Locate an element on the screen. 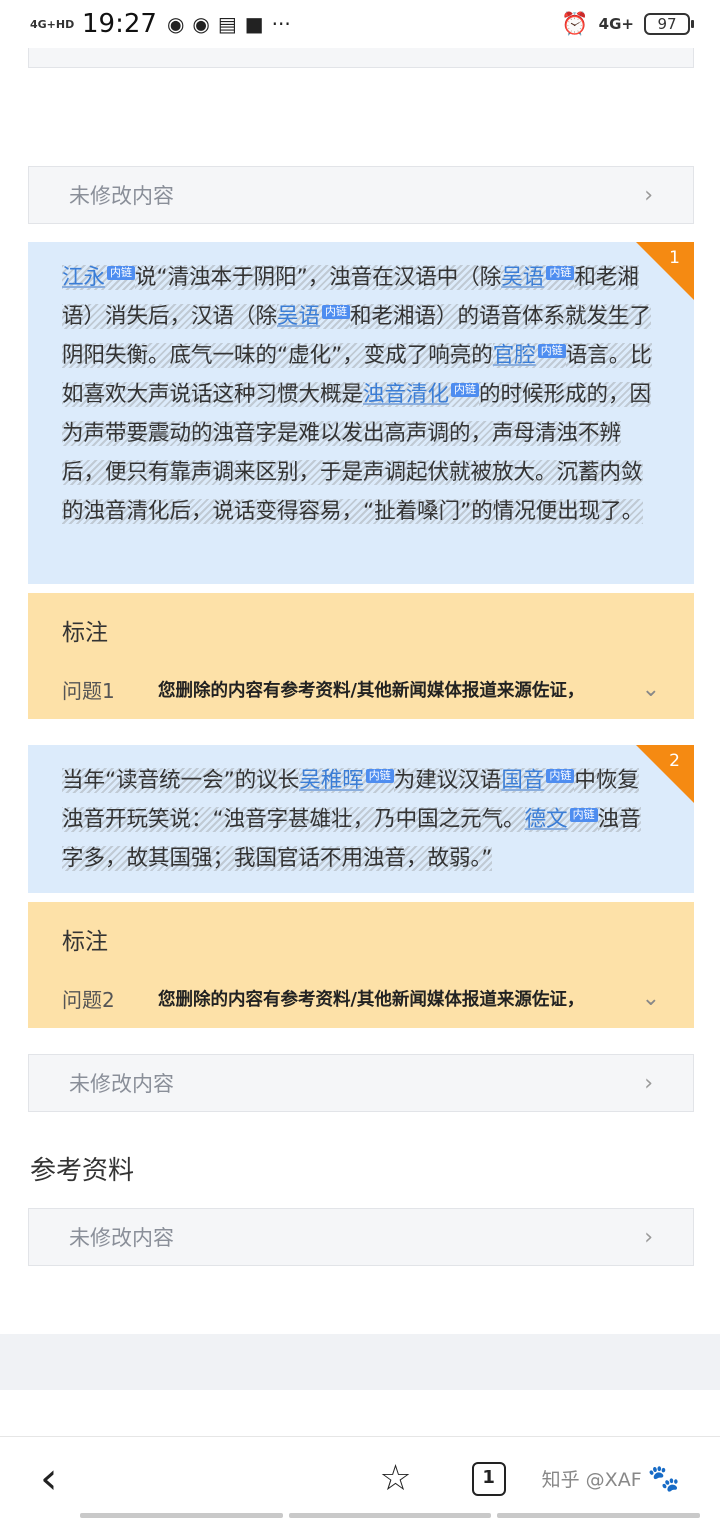 The width and height of the screenshot is (720, 1520). back-icon: ‹ is located at coordinates (49, 1478).